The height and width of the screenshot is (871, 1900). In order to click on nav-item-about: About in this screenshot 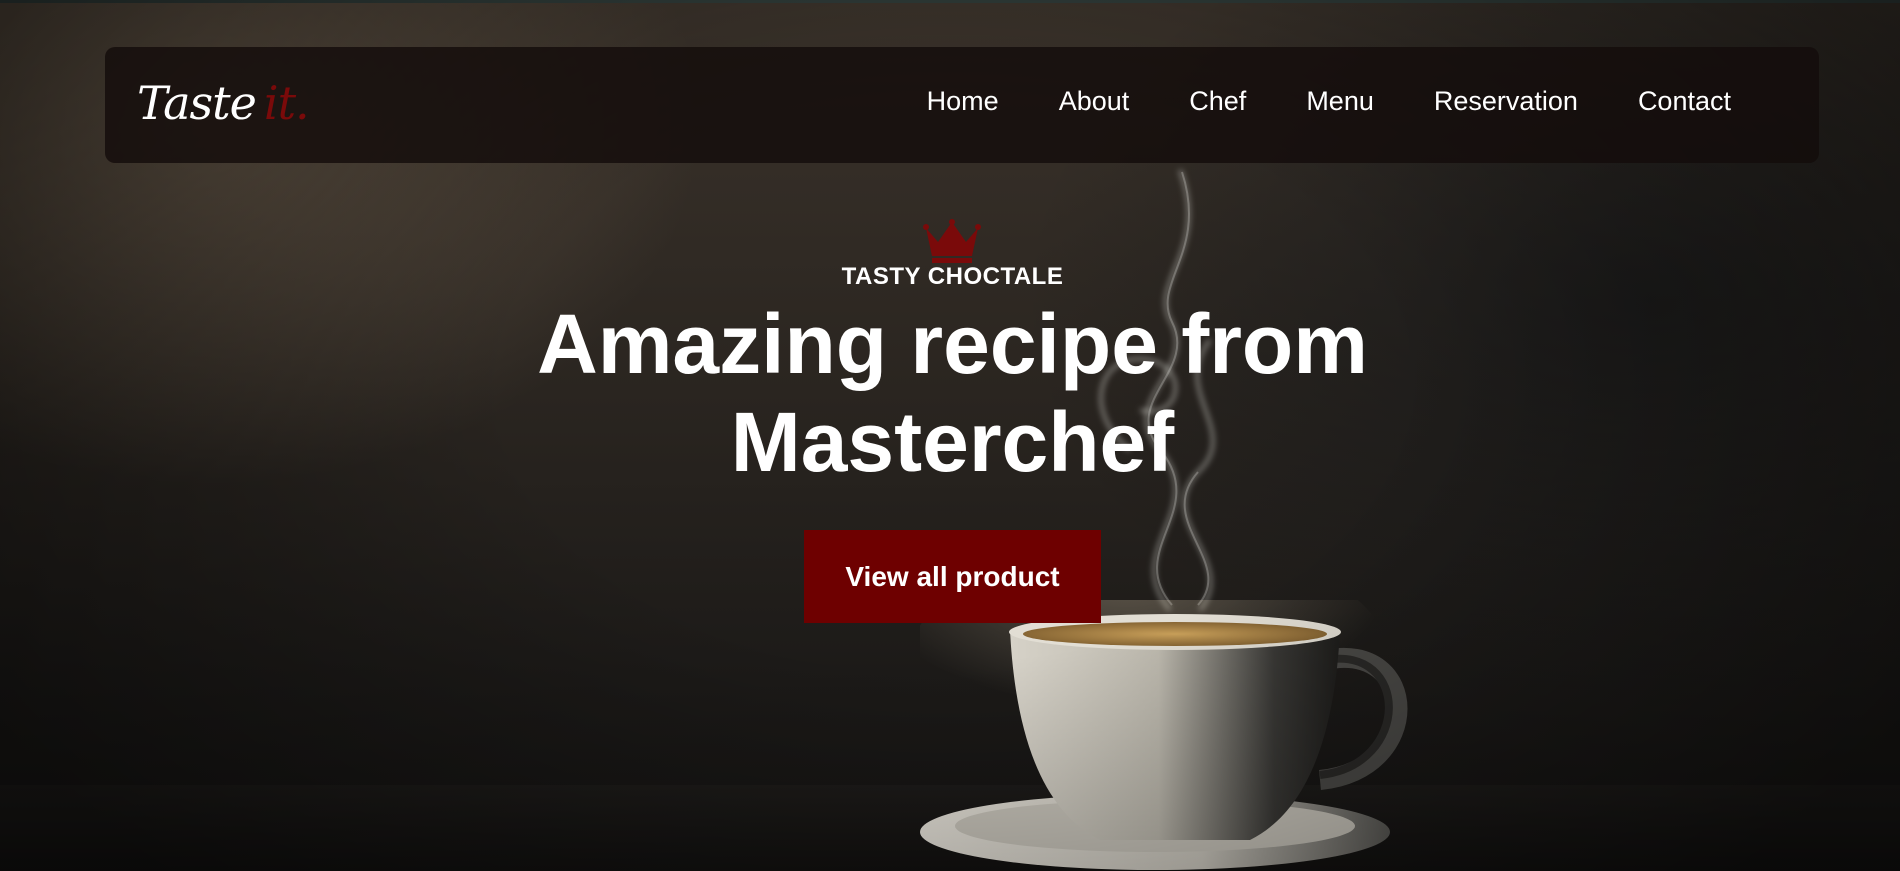, I will do `click(1094, 101)`.